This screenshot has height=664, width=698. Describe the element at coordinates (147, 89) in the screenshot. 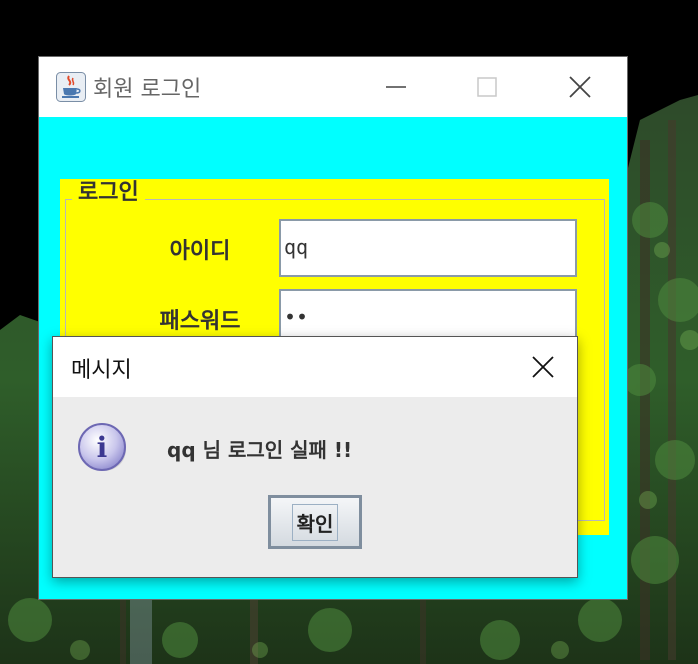

I see `window-title: 회원 로그인` at that location.